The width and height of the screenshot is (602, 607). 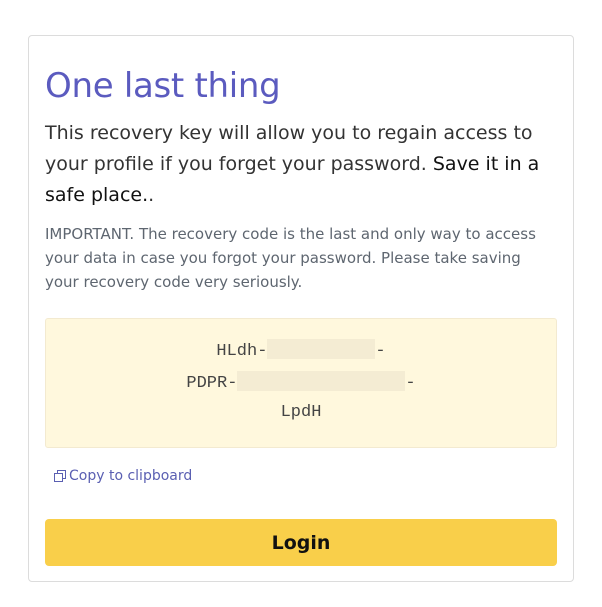 I want to click on page-title: One last thing, so click(x=163, y=86).